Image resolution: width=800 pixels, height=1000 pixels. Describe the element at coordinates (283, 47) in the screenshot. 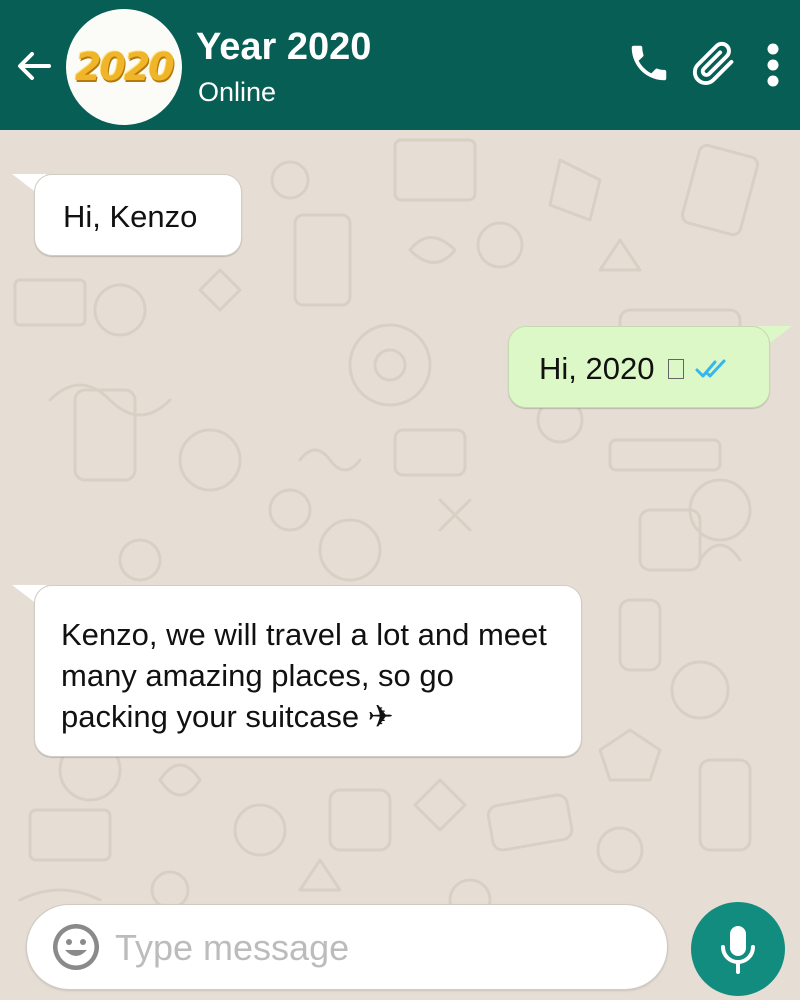

I see `contact-name: Year 2020` at that location.